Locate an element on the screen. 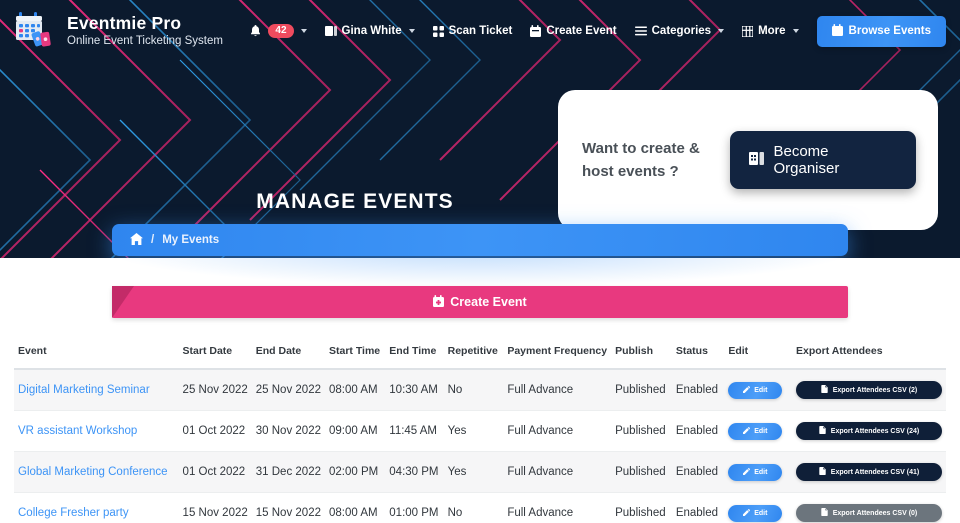 The image size is (960, 523). export-attendees-button: Export Attendees CSV (2) is located at coordinates (869, 390).